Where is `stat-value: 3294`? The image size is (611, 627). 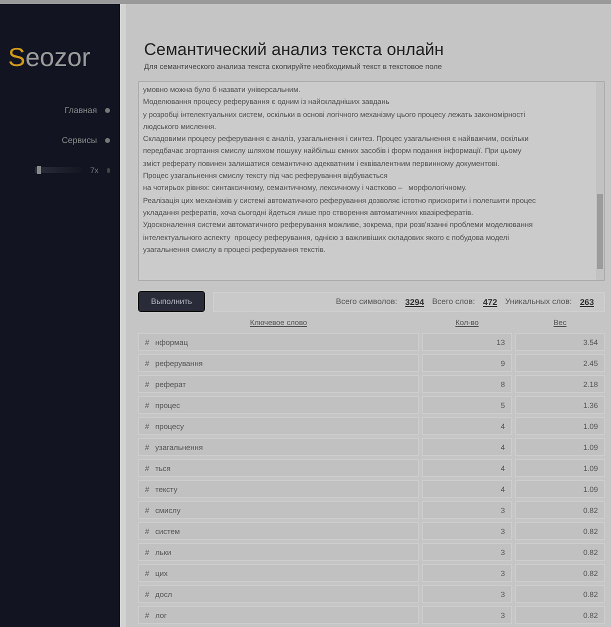
stat-value: 3294 is located at coordinates (414, 301).